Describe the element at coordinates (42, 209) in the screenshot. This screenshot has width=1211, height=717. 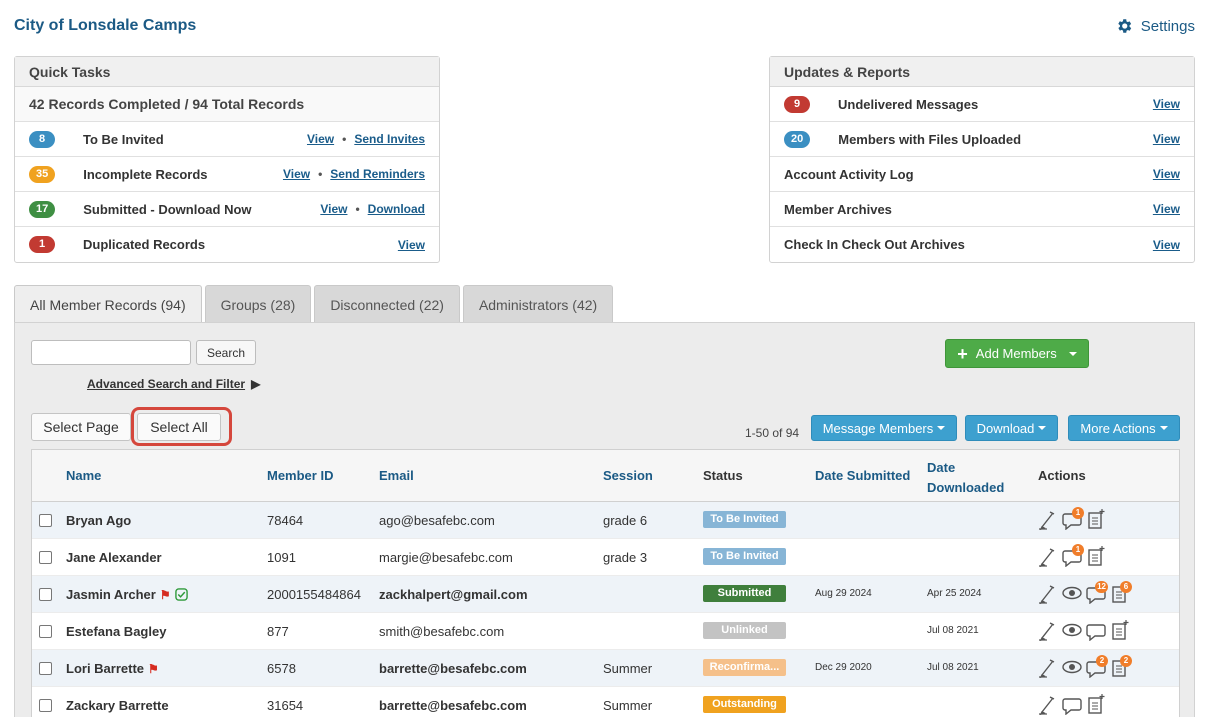
I see `count-badge: 17` at that location.